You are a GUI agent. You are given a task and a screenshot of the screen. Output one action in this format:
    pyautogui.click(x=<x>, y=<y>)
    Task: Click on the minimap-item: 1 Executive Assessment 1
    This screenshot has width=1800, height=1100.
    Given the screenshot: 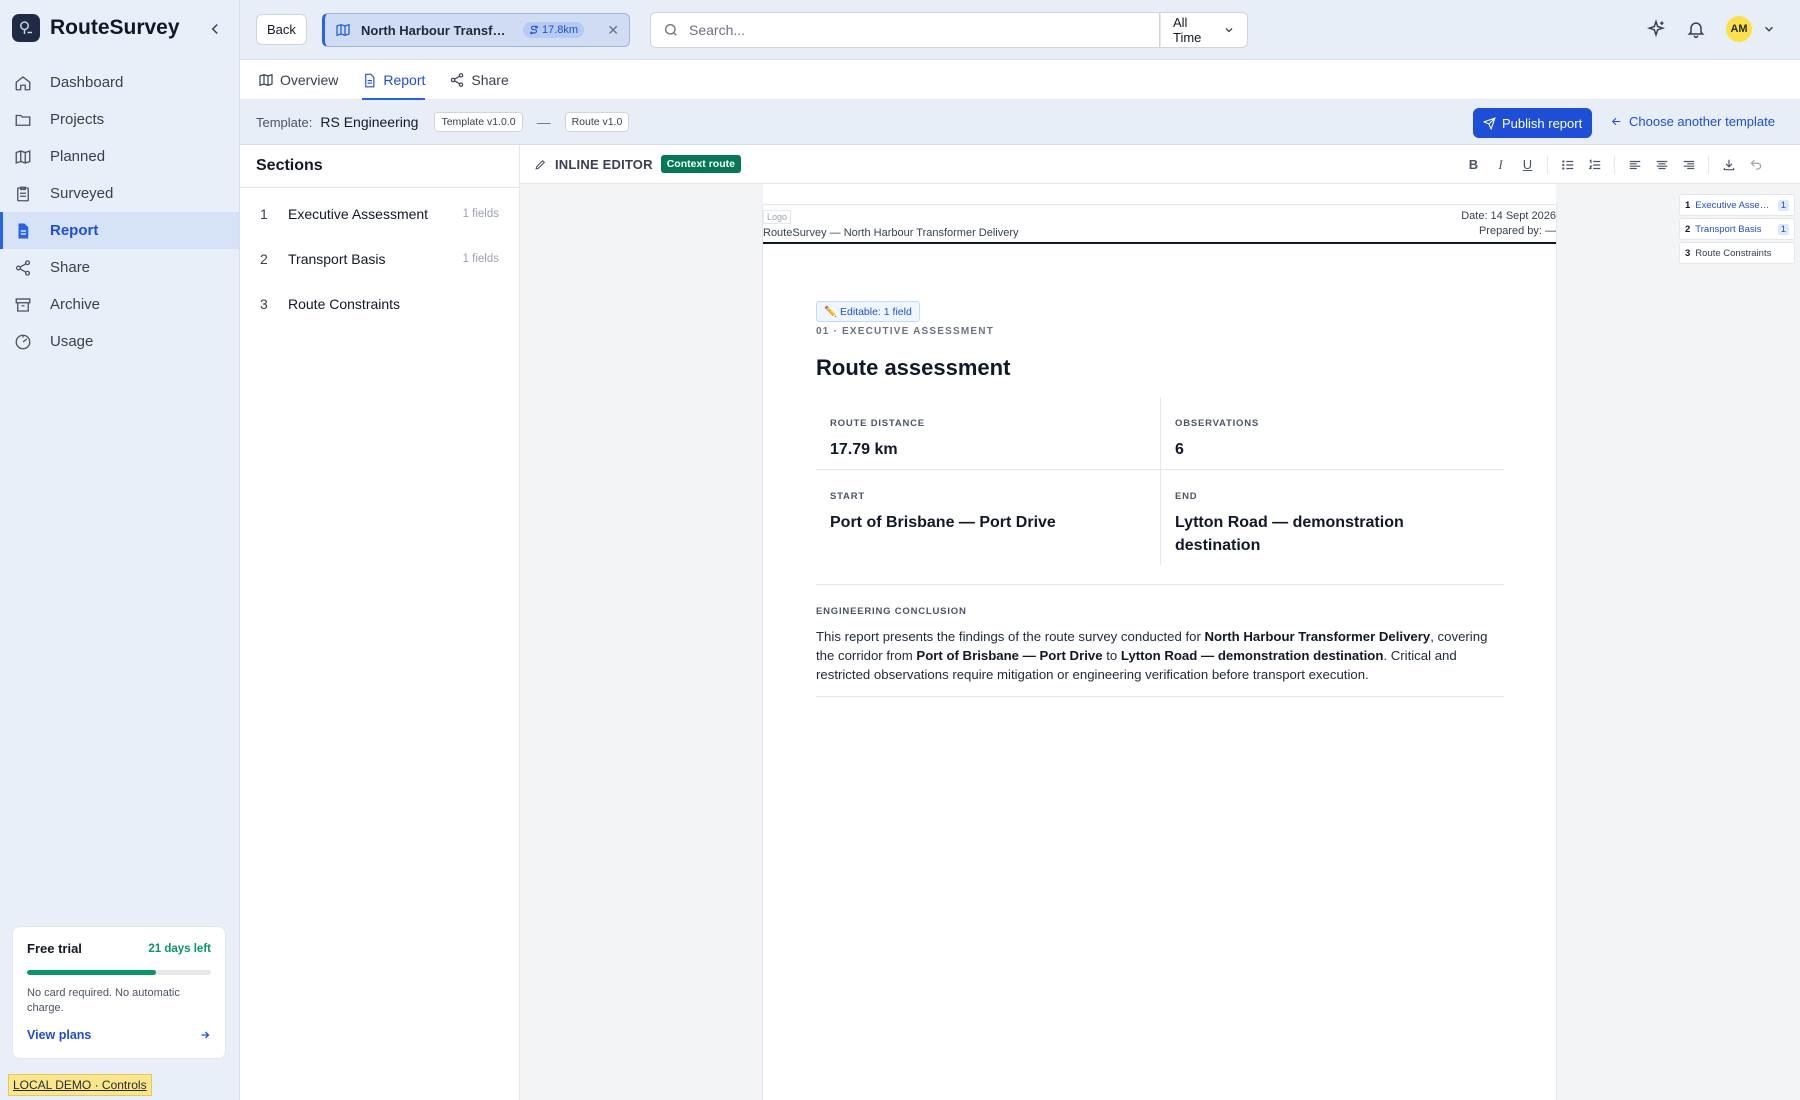 What is the action you would take?
    pyautogui.click(x=1737, y=205)
    